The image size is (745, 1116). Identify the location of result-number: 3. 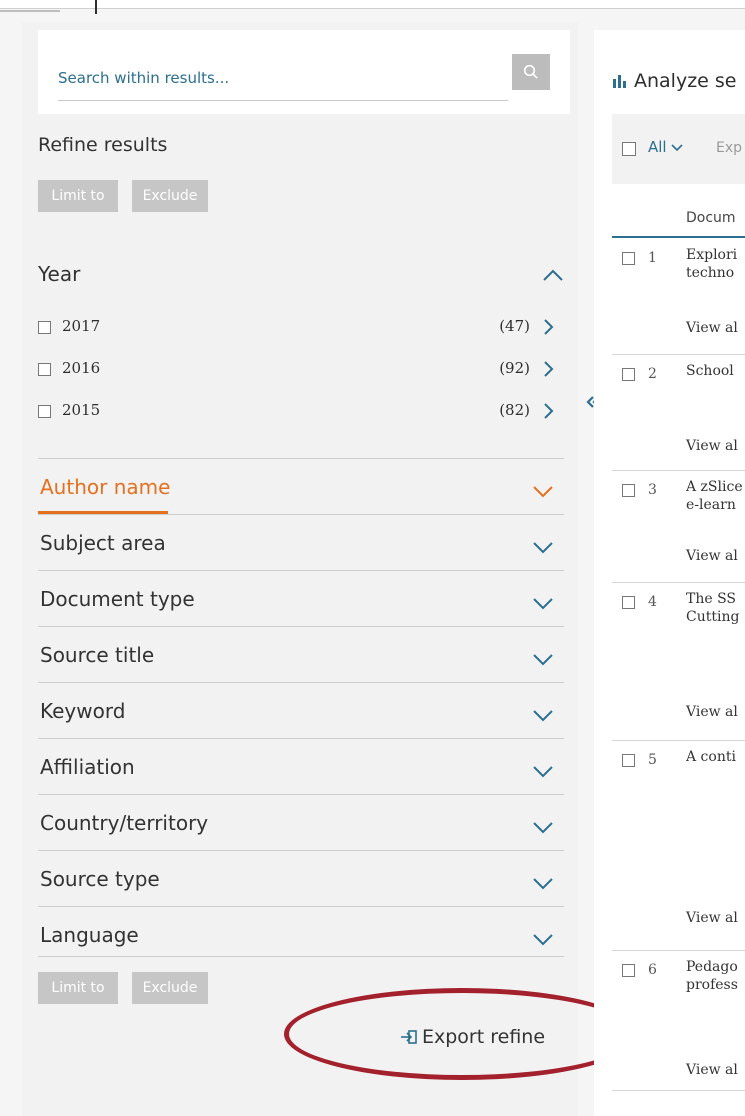
(652, 490).